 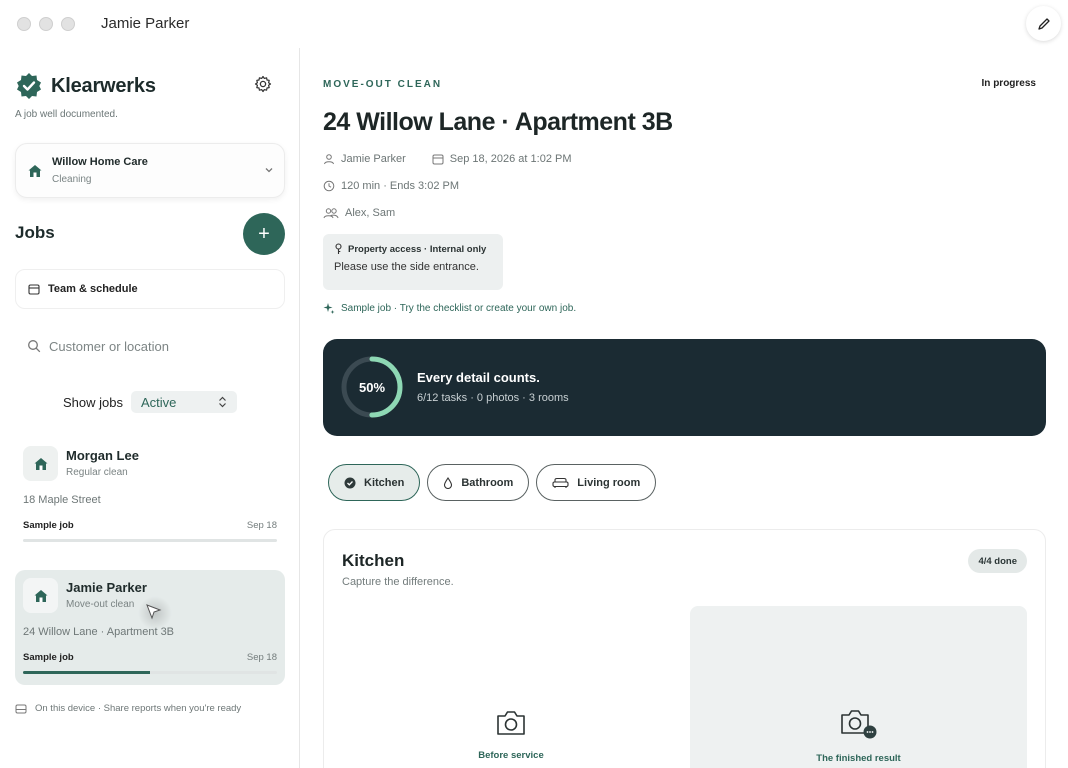 I want to click on job-customer-name: Morgan Lee, so click(x=102, y=455).